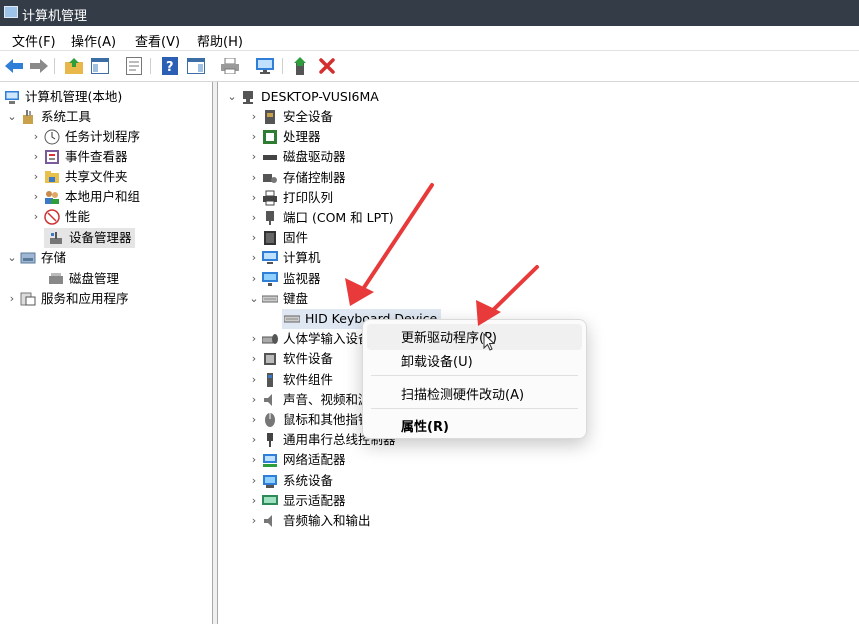 The image size is (859, 624). Describe the element at coordinates (89, 238) in the screenshot. I see `tree-item-device-manager: 设备管理器` at that location.